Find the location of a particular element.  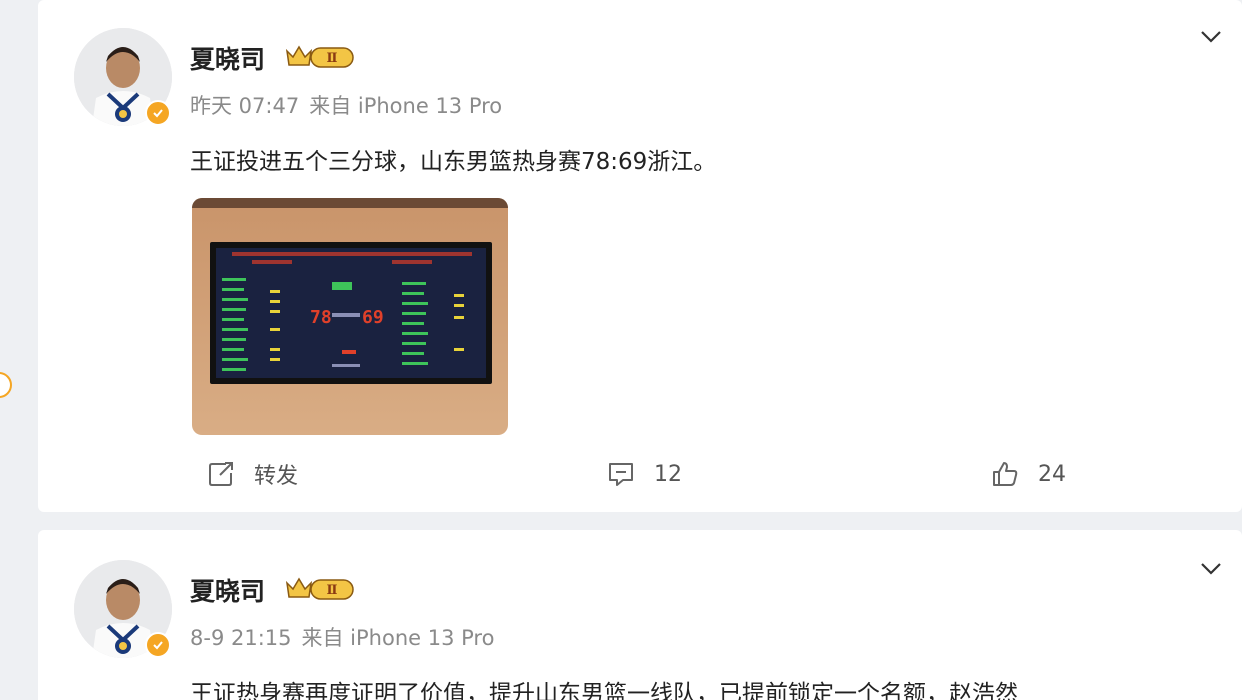

post-time: 8-9 21:15 is located at coordinates (241, 638).